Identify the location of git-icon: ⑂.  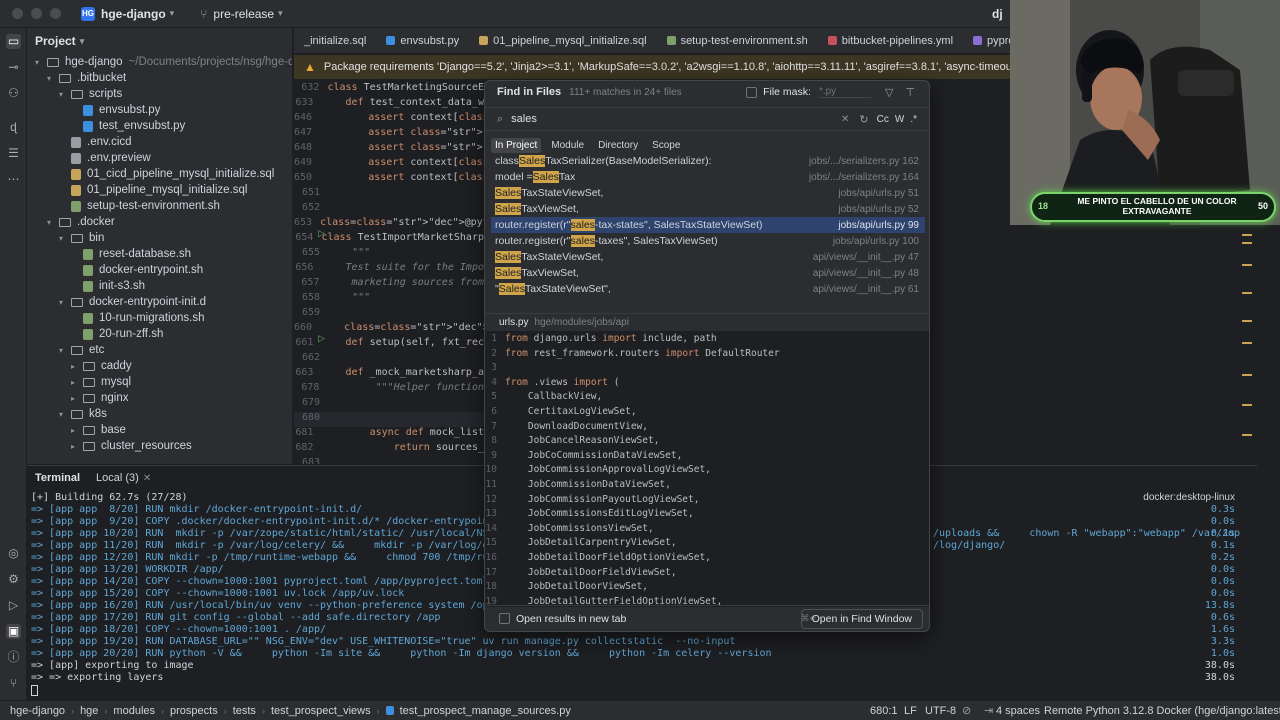
(13, 683).